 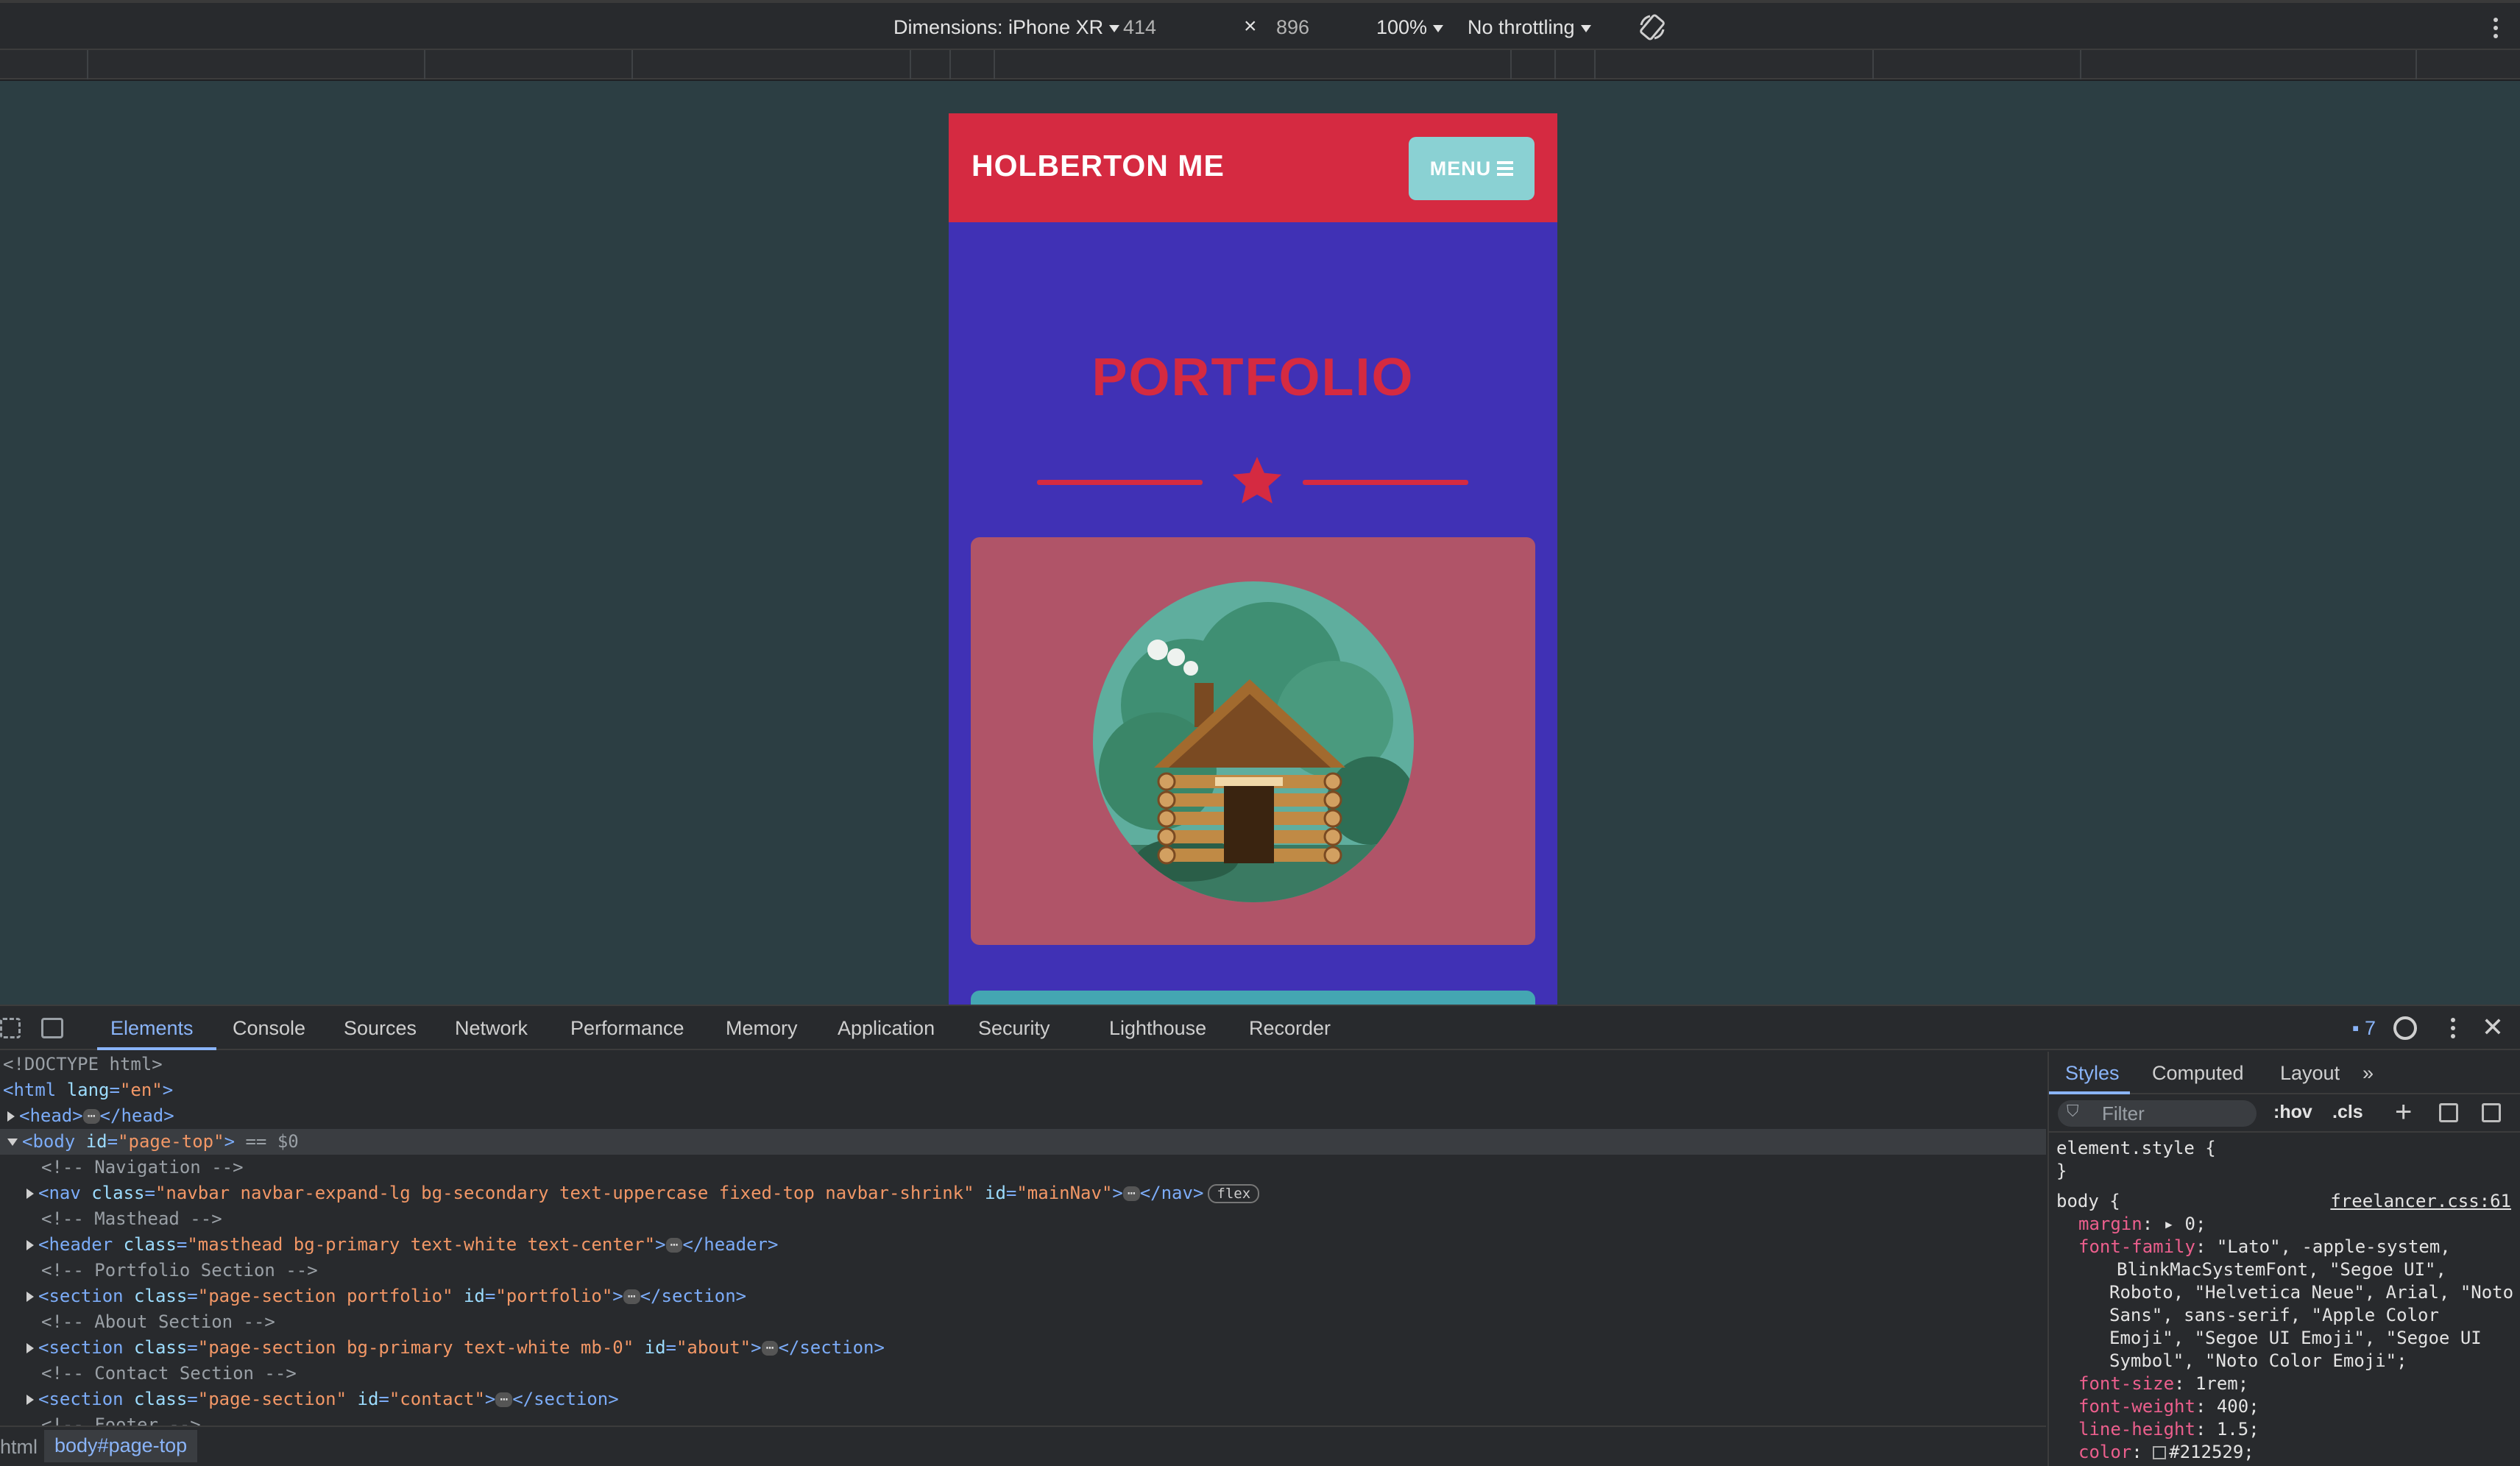 What do you see at coordinates (52, 1028) in the screenshot?
I see `device-toggle-icon` at bounding box center [52, 1028].